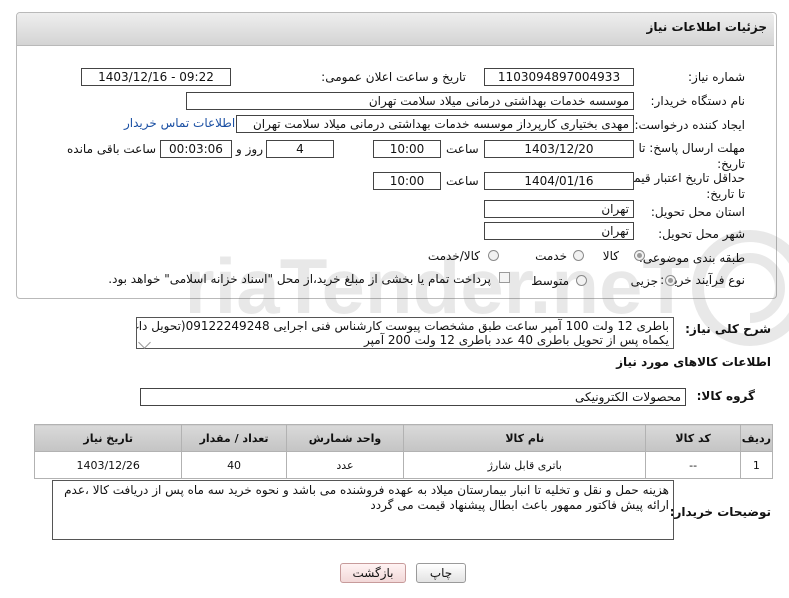 This screenshot has height=598, width=789. I want to click on city-label: شهر محل تحویل:, so click(701, 234).